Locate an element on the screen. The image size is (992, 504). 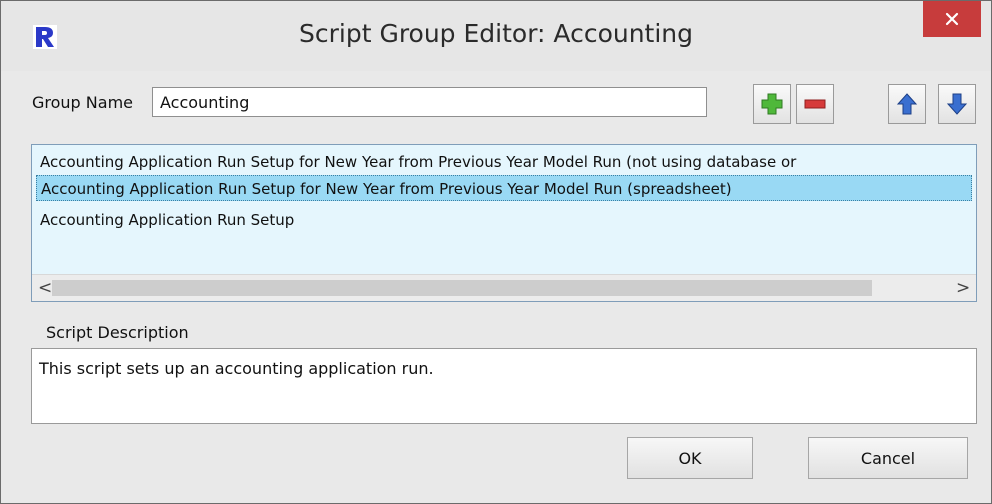
horizontal-scrollbar: < > is located at coordinates (504, 287).